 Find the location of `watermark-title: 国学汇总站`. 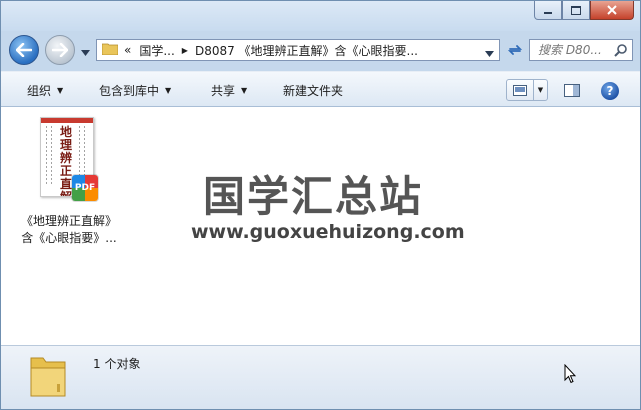

watermark-title: 国学汇总站 is located at coordinates (313, 196).